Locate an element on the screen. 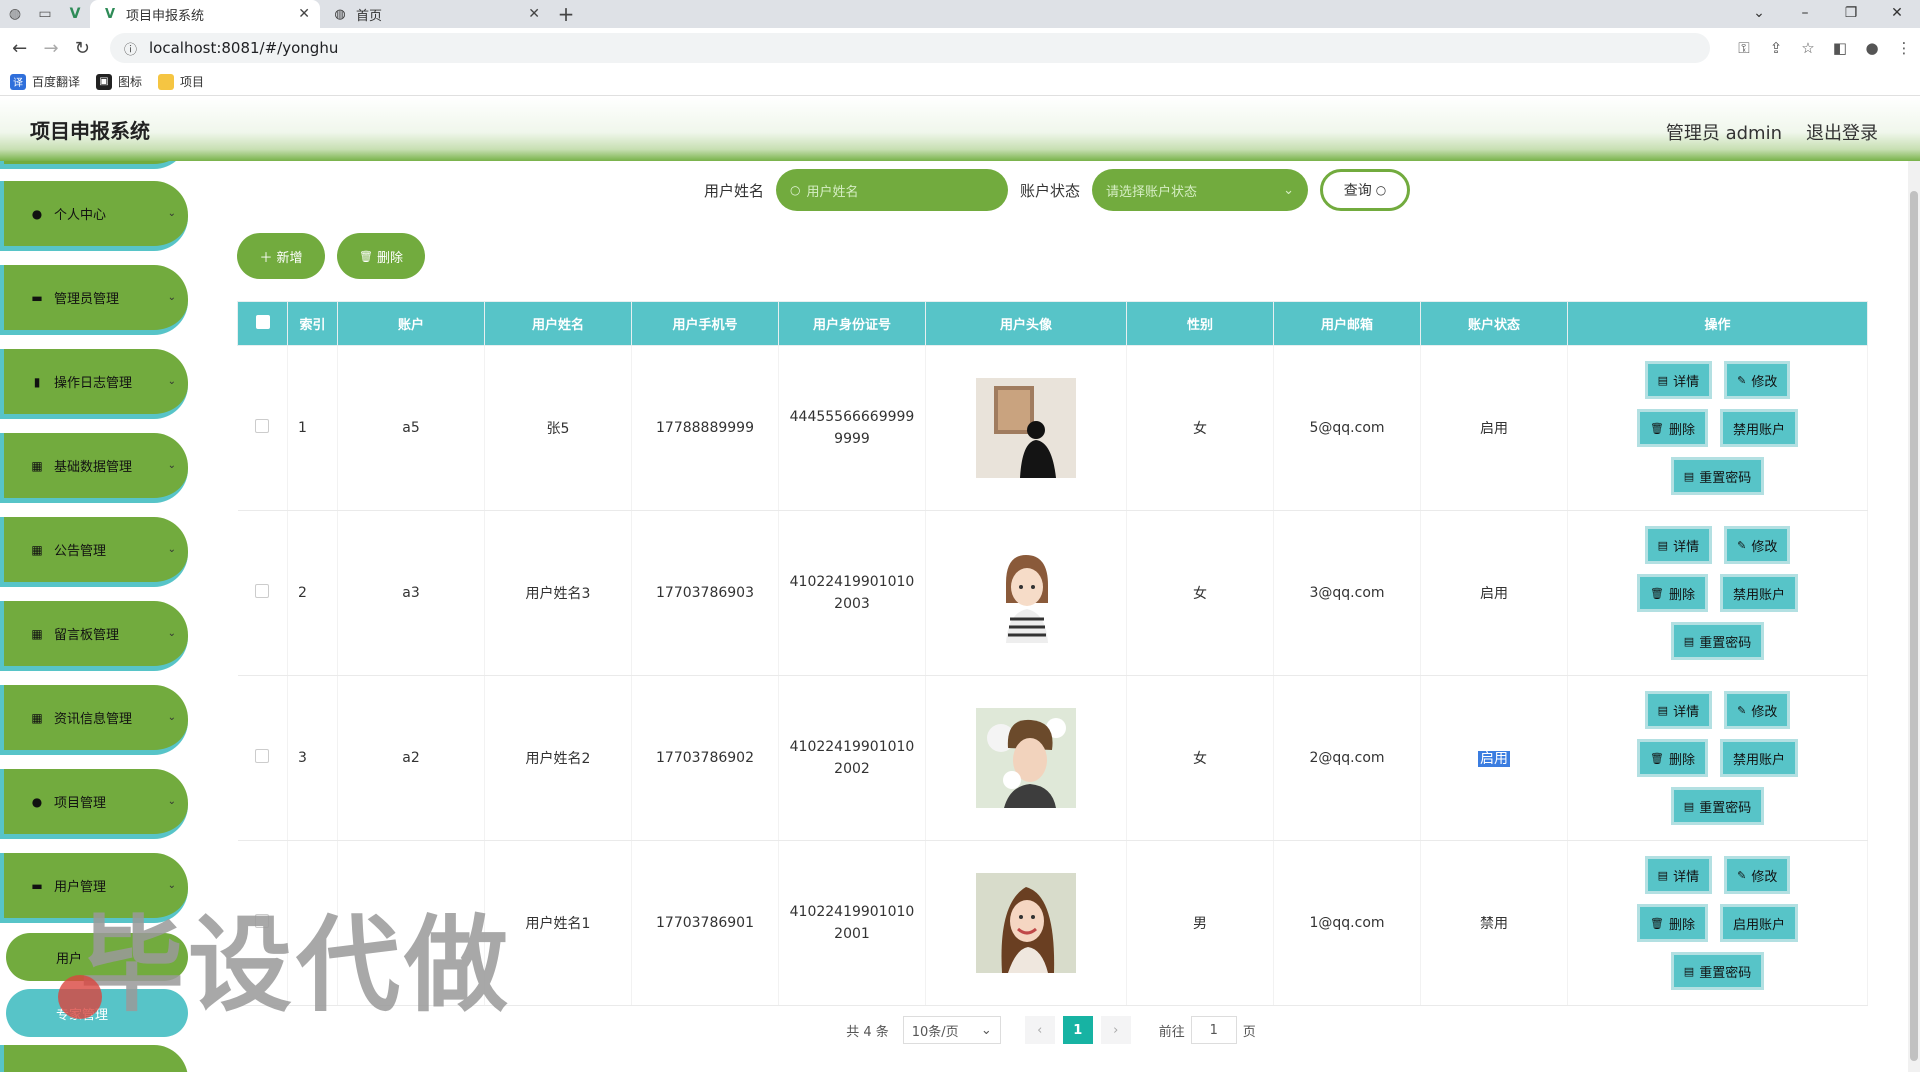 Image resolution: width=1920 pixels, height=1072 pixels. share-icon: ⇪ is located at coordinates (1776, 48).